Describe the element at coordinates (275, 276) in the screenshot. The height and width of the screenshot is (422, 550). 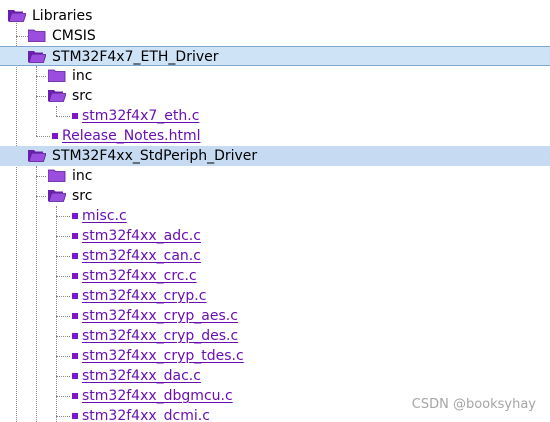
I see `tree-item-file: stm32f4xx_crc.c` at that location.